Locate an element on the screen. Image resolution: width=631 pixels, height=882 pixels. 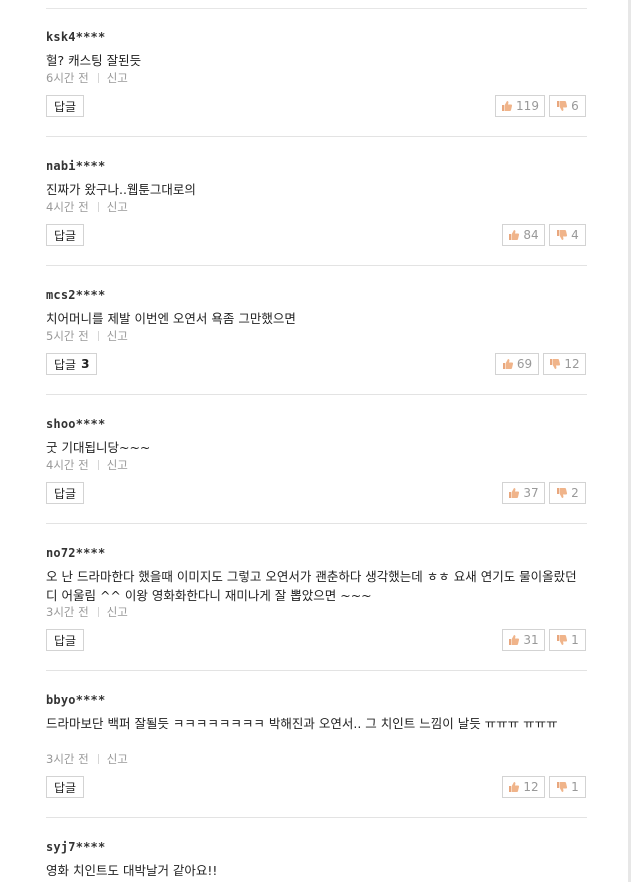
comment-username: ksk4**** is located at coordinates (76, 37).